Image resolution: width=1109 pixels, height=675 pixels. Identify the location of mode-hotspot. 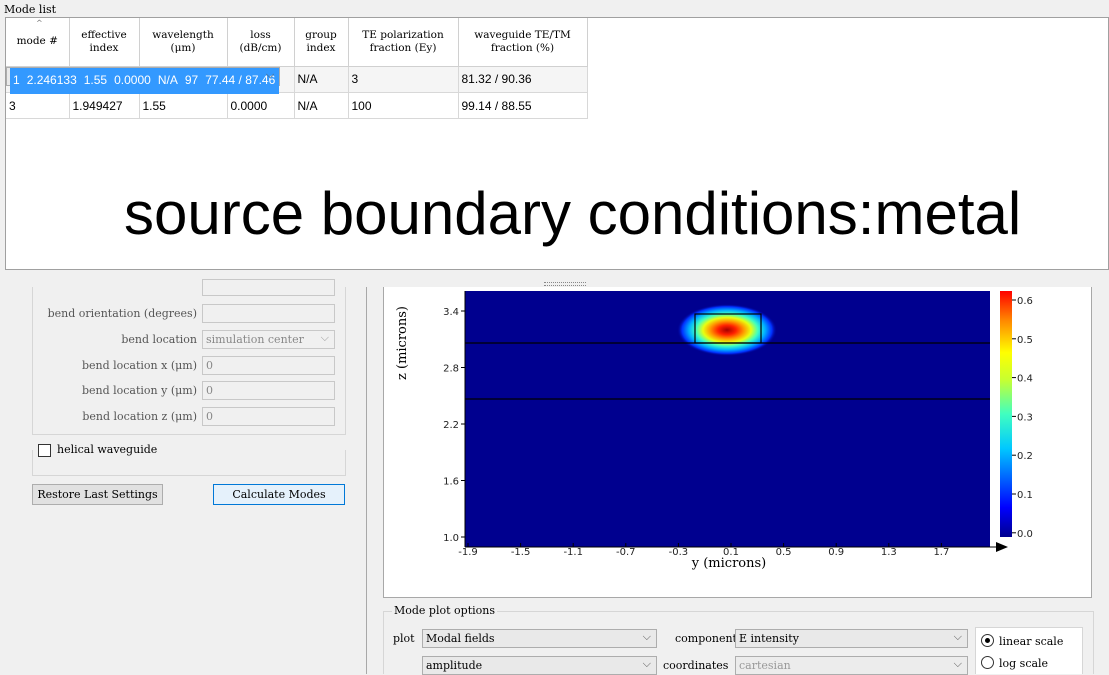
(727, 330).